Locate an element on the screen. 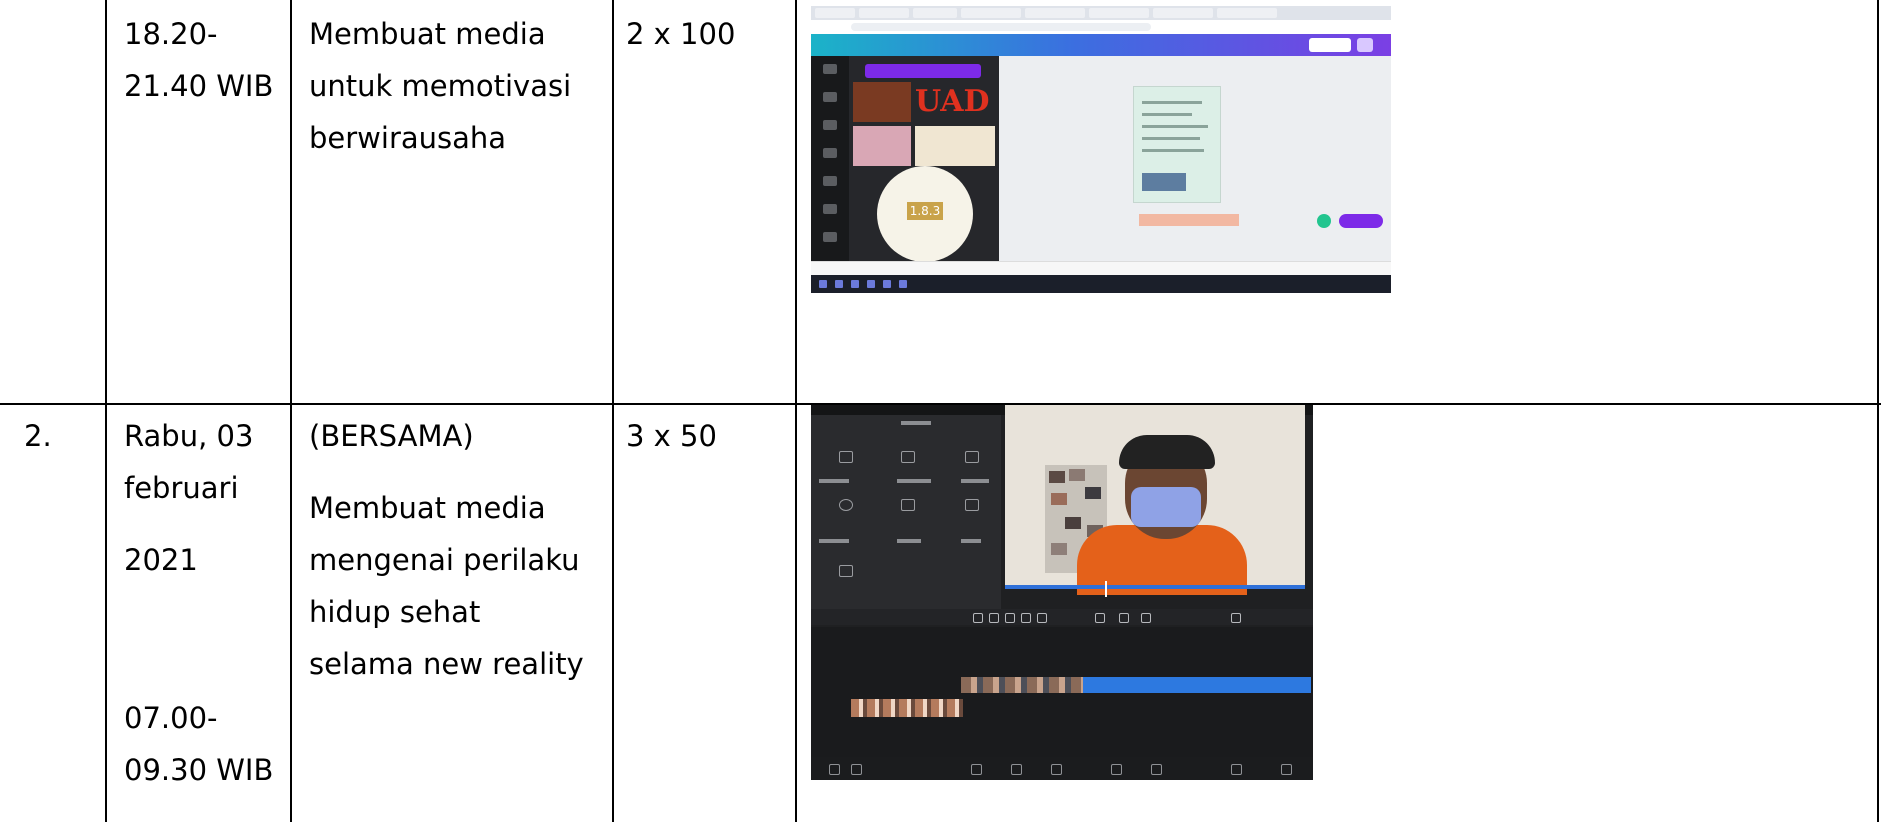 This screenshot has height=822, width=1881. media-library-panel is located at coordinates (906, 515).